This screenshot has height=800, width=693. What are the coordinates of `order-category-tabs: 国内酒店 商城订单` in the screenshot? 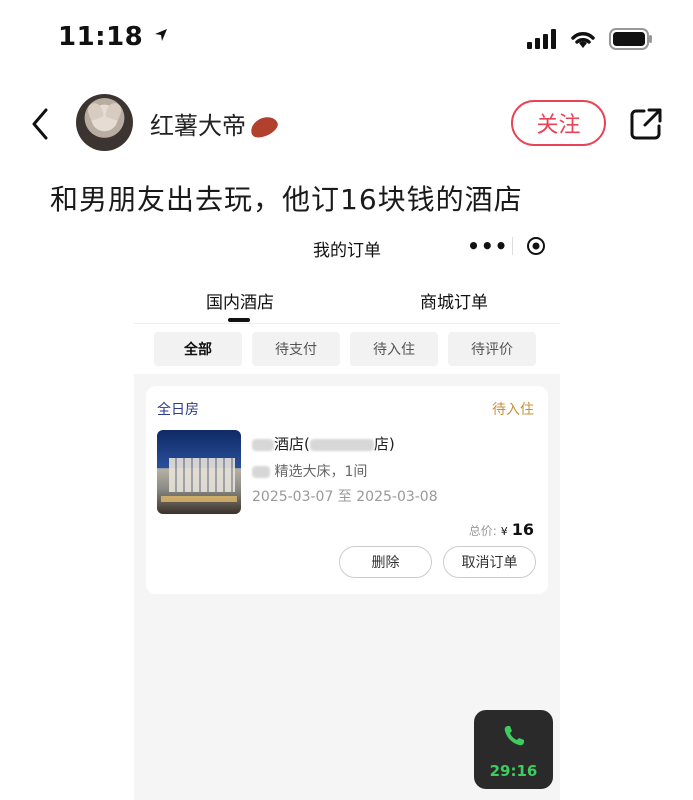 It's located at (347, 302).